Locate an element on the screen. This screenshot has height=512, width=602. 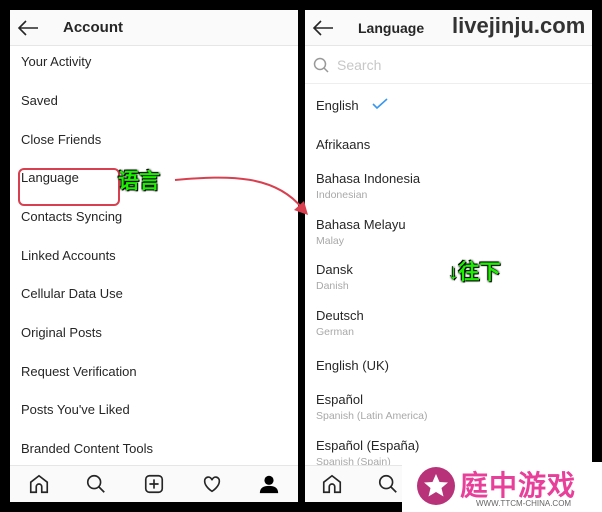
menu-item-close-friends: Close Friends is located at coordinates (61, 139).